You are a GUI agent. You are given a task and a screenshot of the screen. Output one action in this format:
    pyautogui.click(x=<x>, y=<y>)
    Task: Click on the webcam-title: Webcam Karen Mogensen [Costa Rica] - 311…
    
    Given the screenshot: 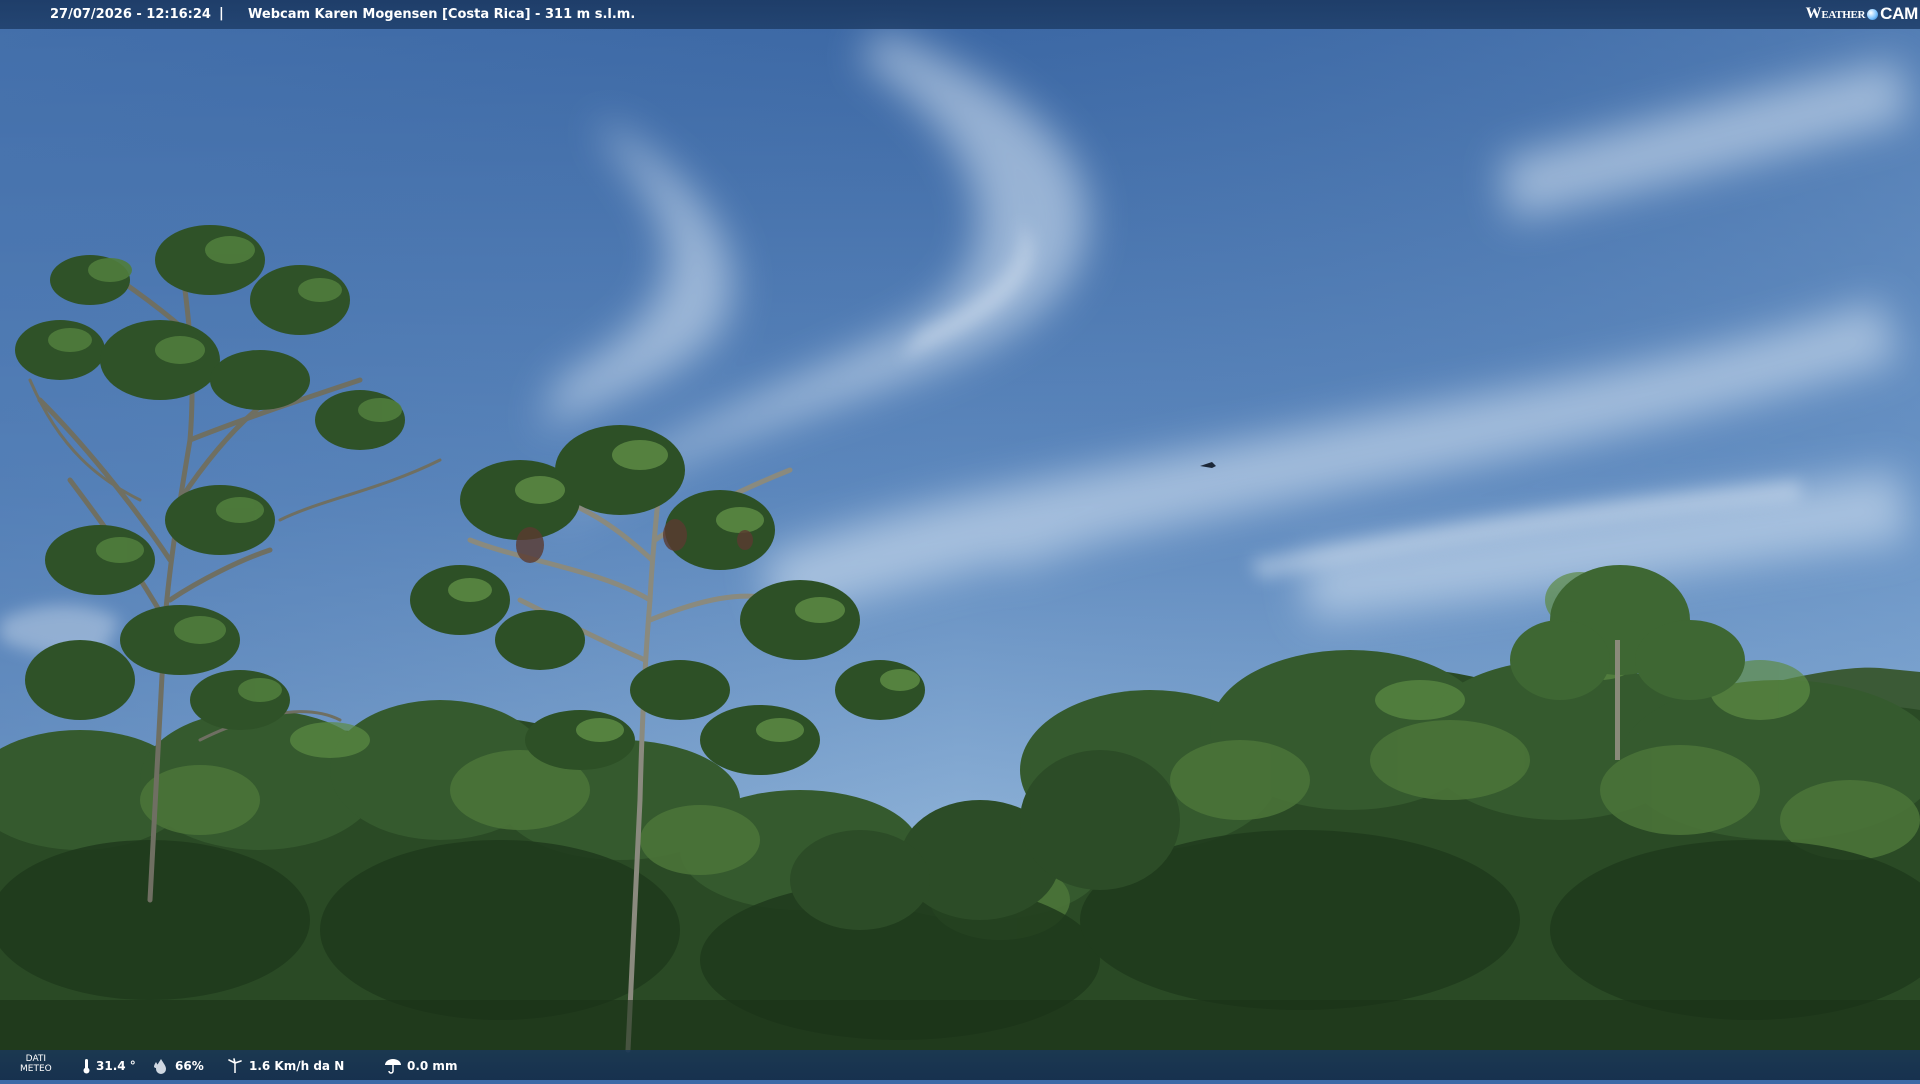 What is the action you would take?
    pyautogui.click(x=442, y=14)
    